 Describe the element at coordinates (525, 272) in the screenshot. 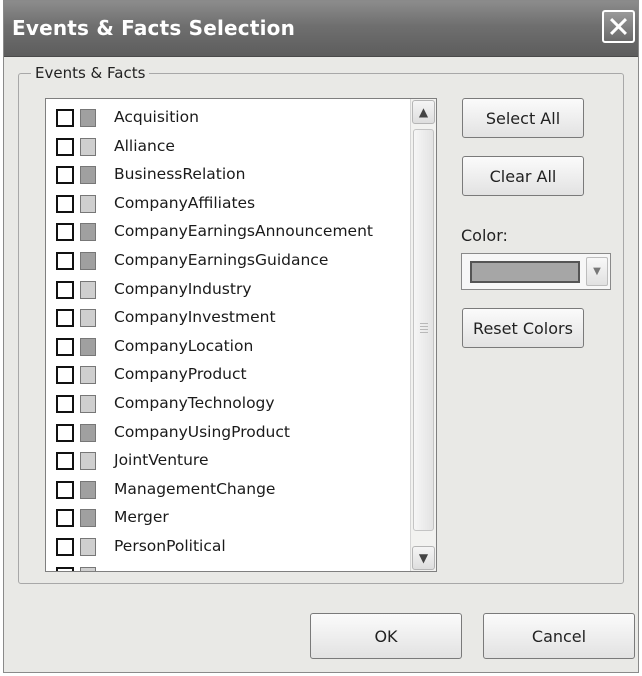

I see `color-swatch` at that location.